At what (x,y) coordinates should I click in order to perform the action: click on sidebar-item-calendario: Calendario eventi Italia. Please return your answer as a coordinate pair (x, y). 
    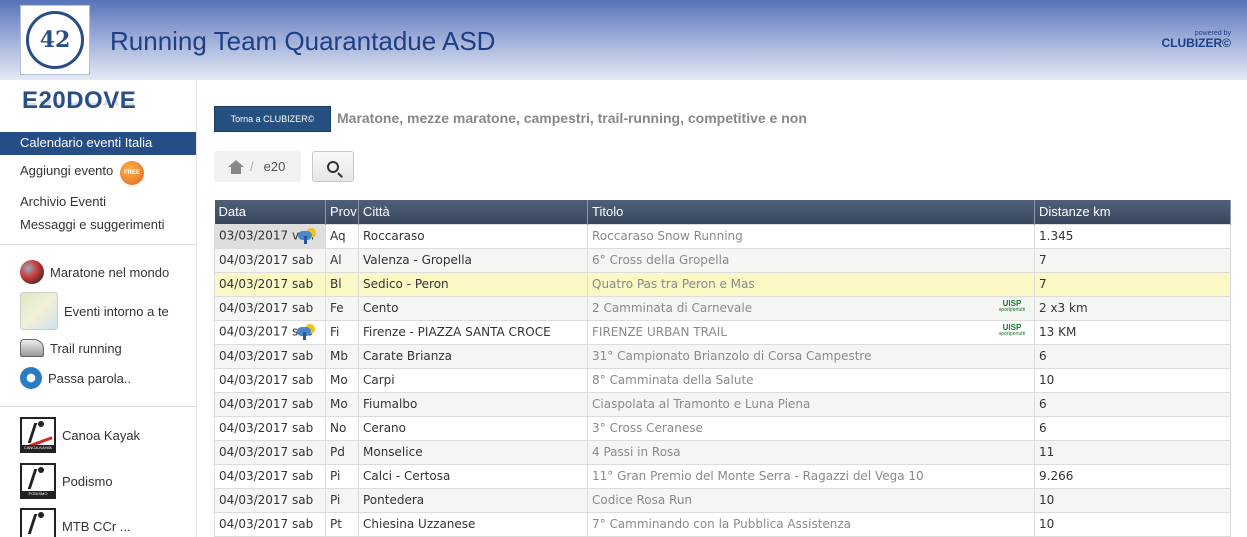
    Looking at the image, I should click on (98, 143).